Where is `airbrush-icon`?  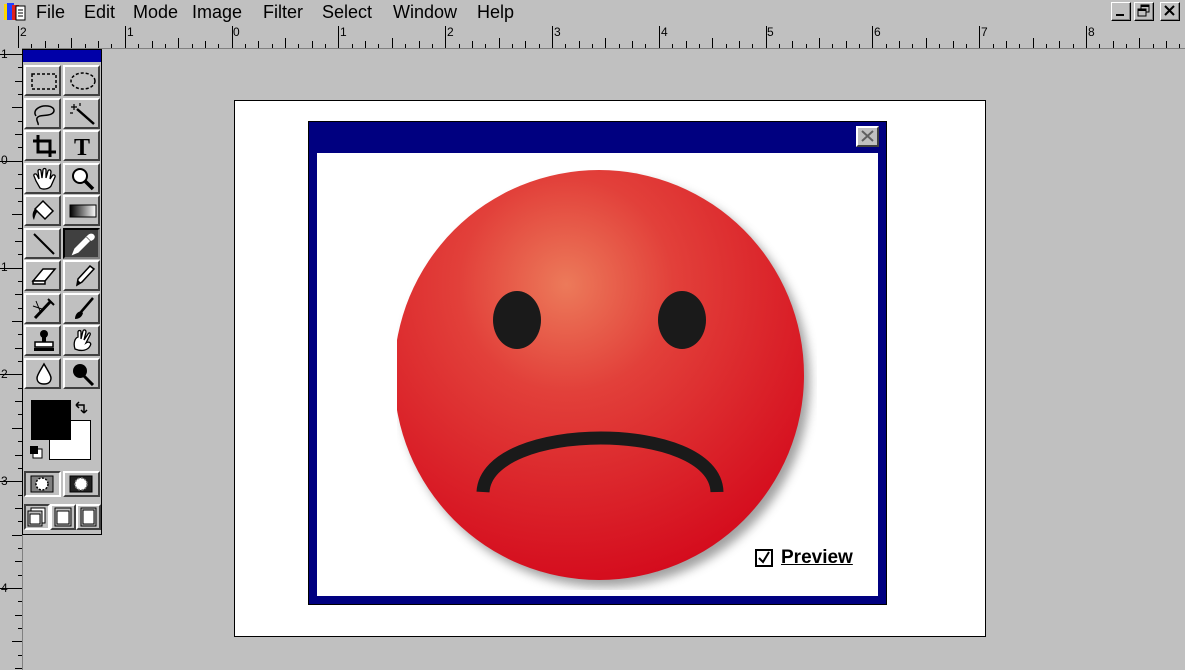 airbrush-icon is located at coordinates (43, 309).